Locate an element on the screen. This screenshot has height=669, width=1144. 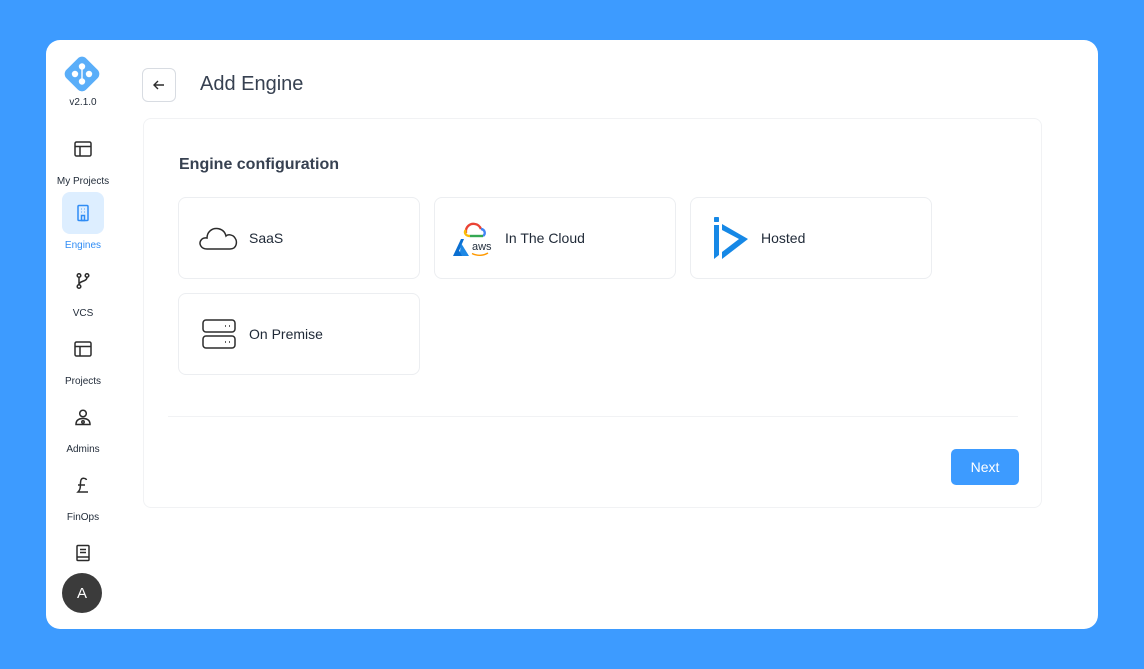
hosted-logo-icon is located at coordinates (731, 238).